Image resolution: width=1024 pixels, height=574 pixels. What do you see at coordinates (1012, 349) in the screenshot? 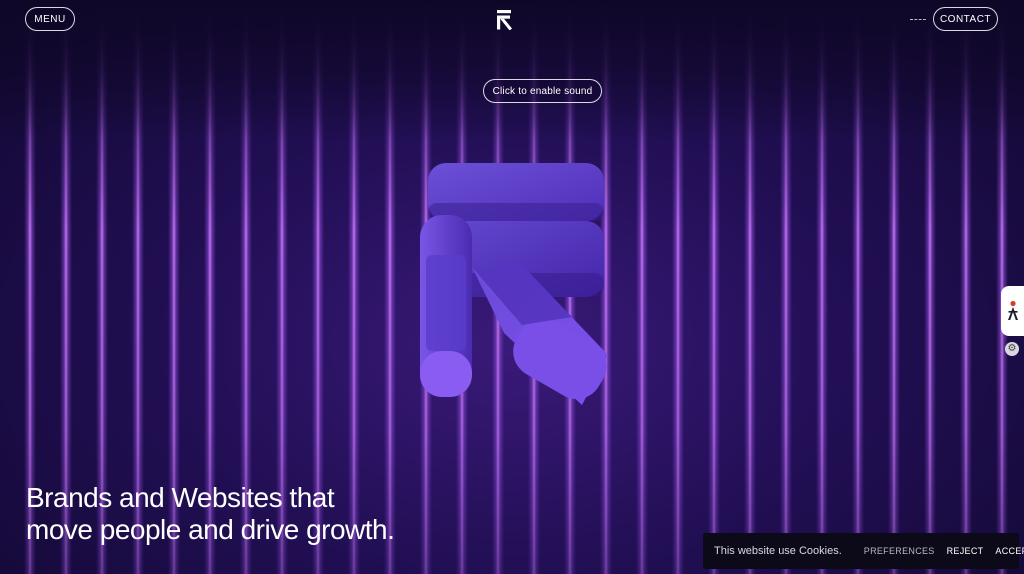
I see `gear-icon: ⚙` at bounding box center [1012, 349].